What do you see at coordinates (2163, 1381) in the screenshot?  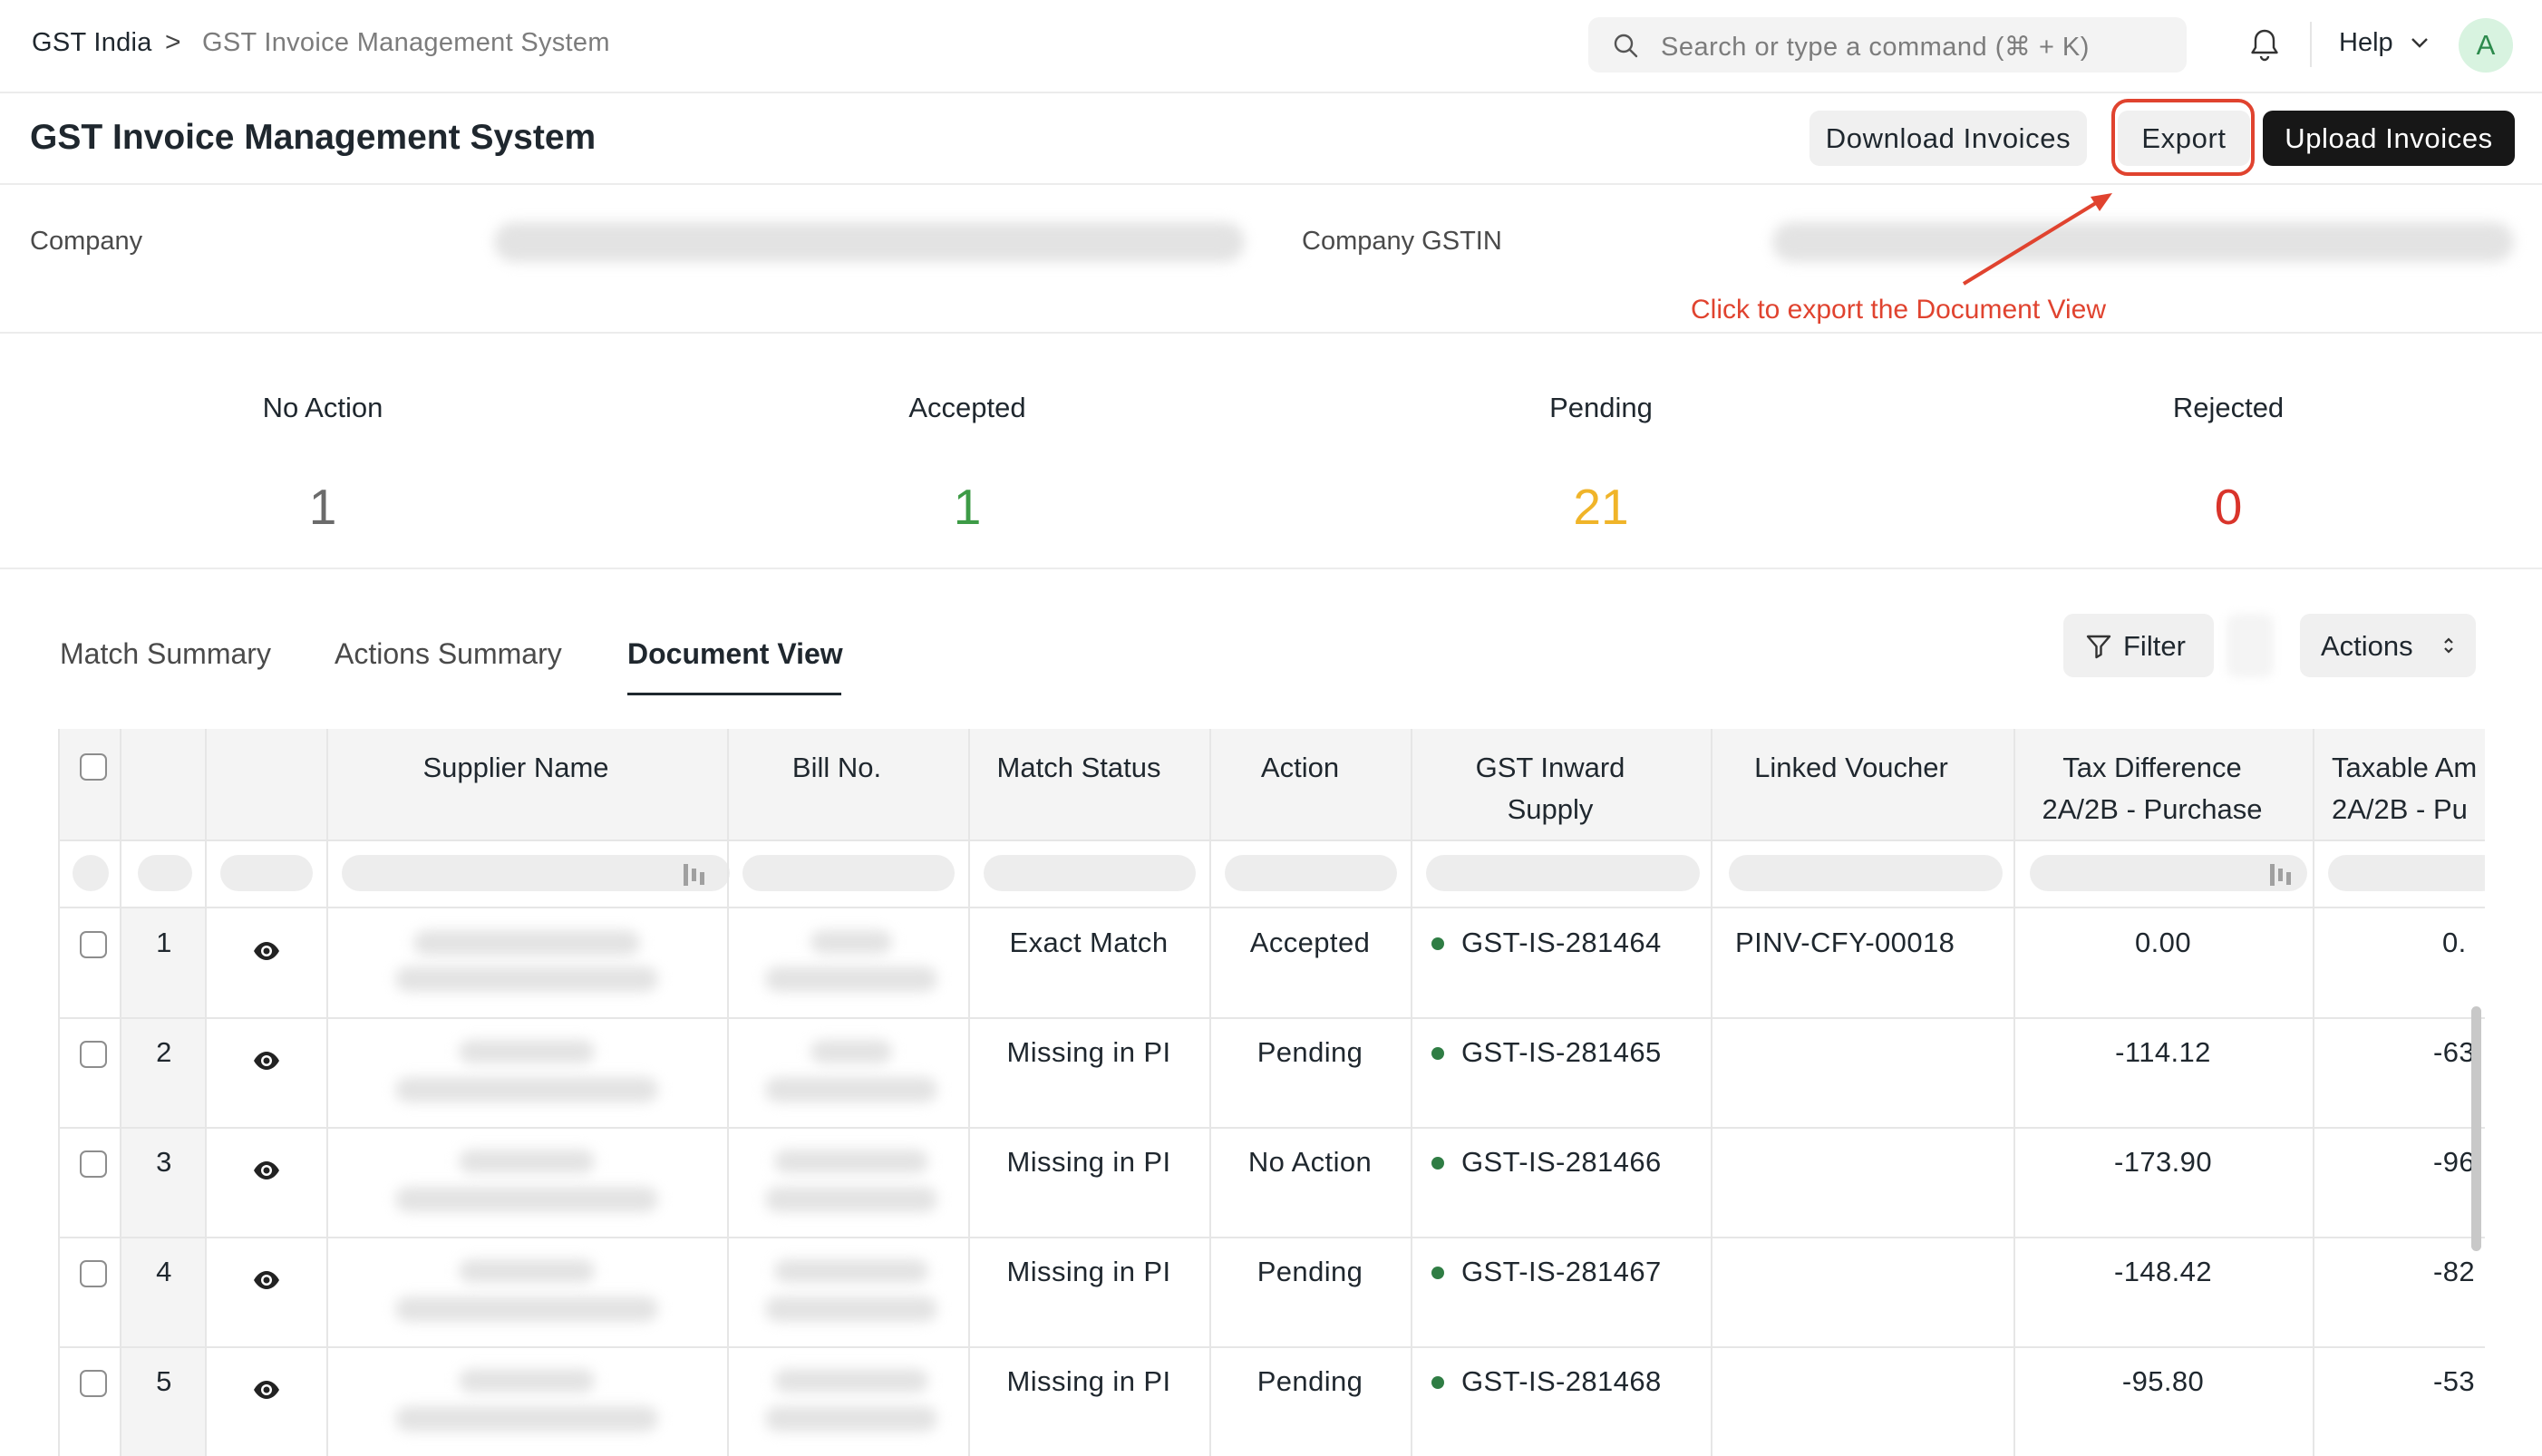 I see `tax-difference-cell: -95.80` at bounding box center [2163, 1381].